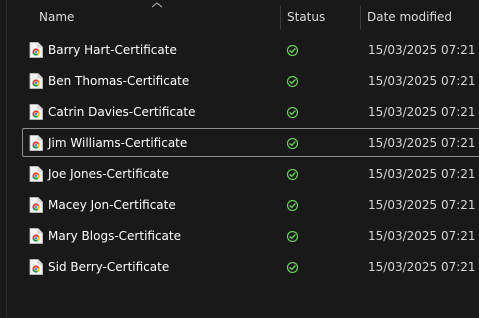 The image size is (479, 318). Describe the element at coordinates (112, 50) in the screenshot. I see `file-name: Barry Hart-Certificate` at that location.